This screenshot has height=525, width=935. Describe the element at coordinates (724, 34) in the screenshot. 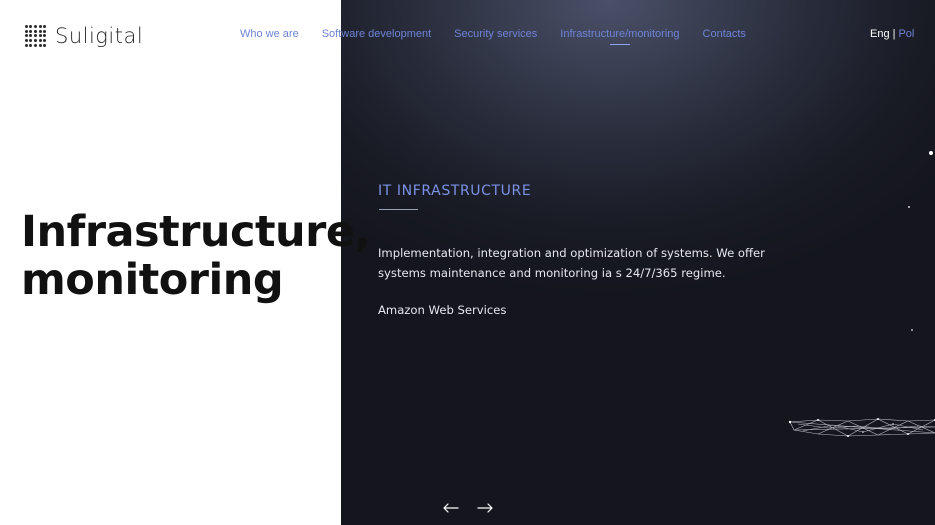

I see `nav-item-contacts: Contacts` at that location.